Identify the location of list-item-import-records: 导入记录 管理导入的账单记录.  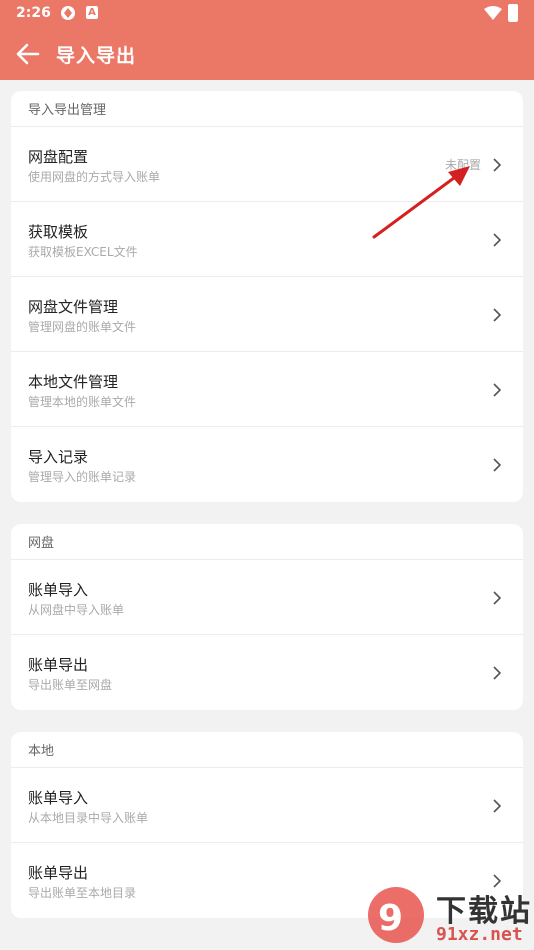
(267, 464).